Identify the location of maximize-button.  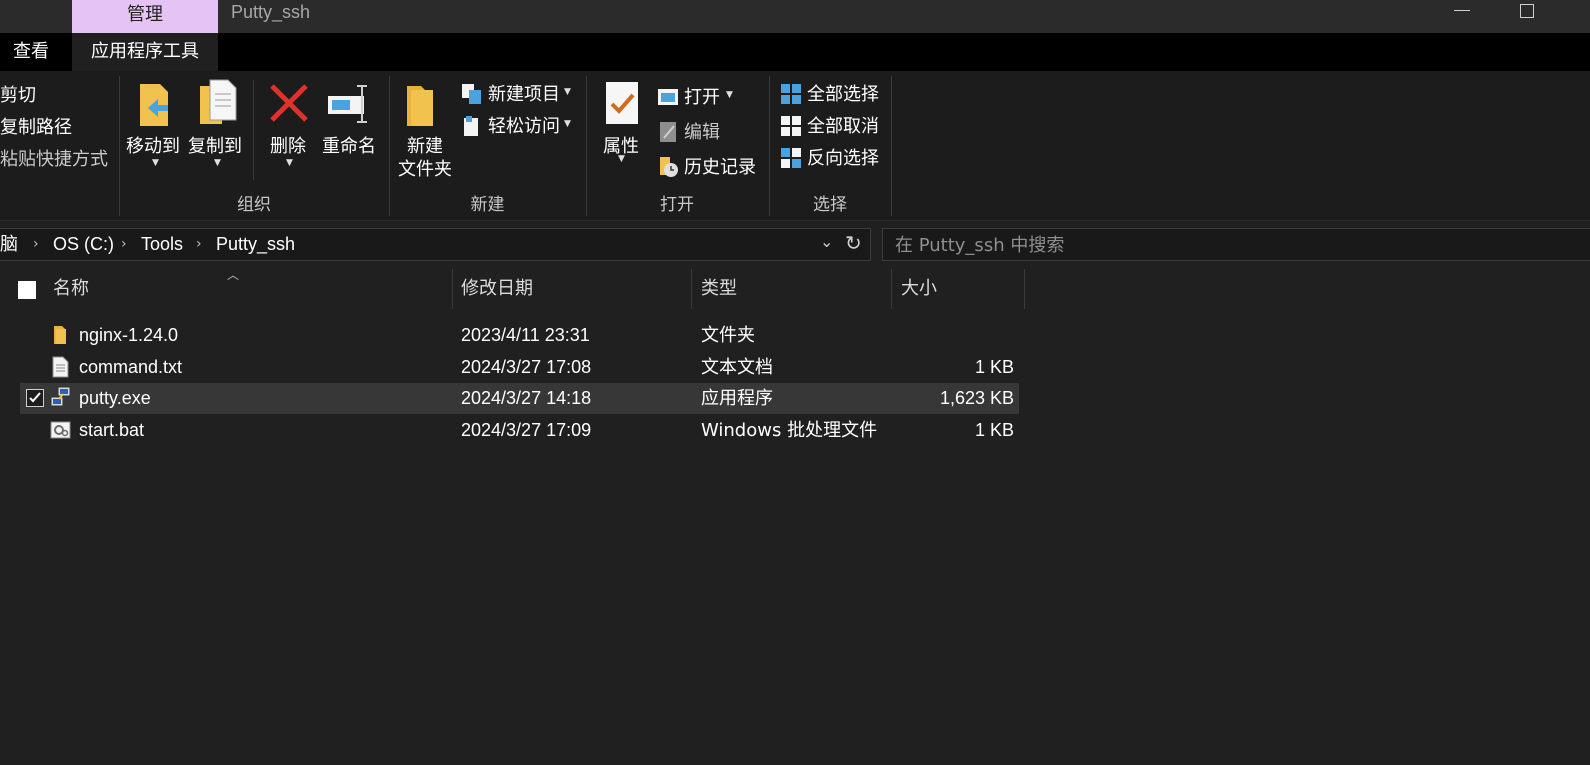
(1529, 12).